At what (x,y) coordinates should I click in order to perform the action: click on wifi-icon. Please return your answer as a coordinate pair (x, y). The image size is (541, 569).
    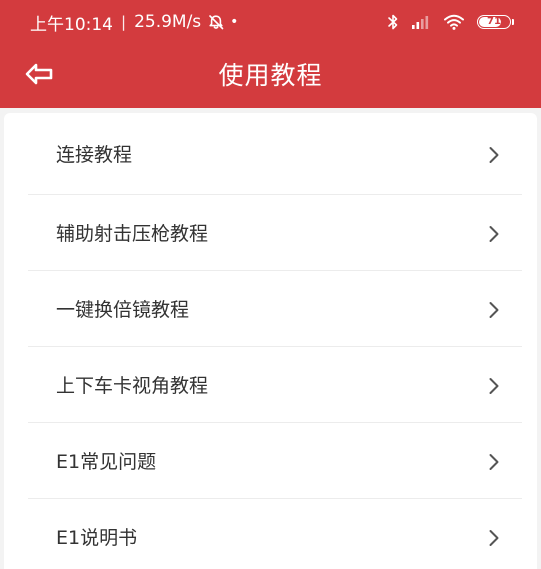
    Looking at the image, I should click on (454, 22).